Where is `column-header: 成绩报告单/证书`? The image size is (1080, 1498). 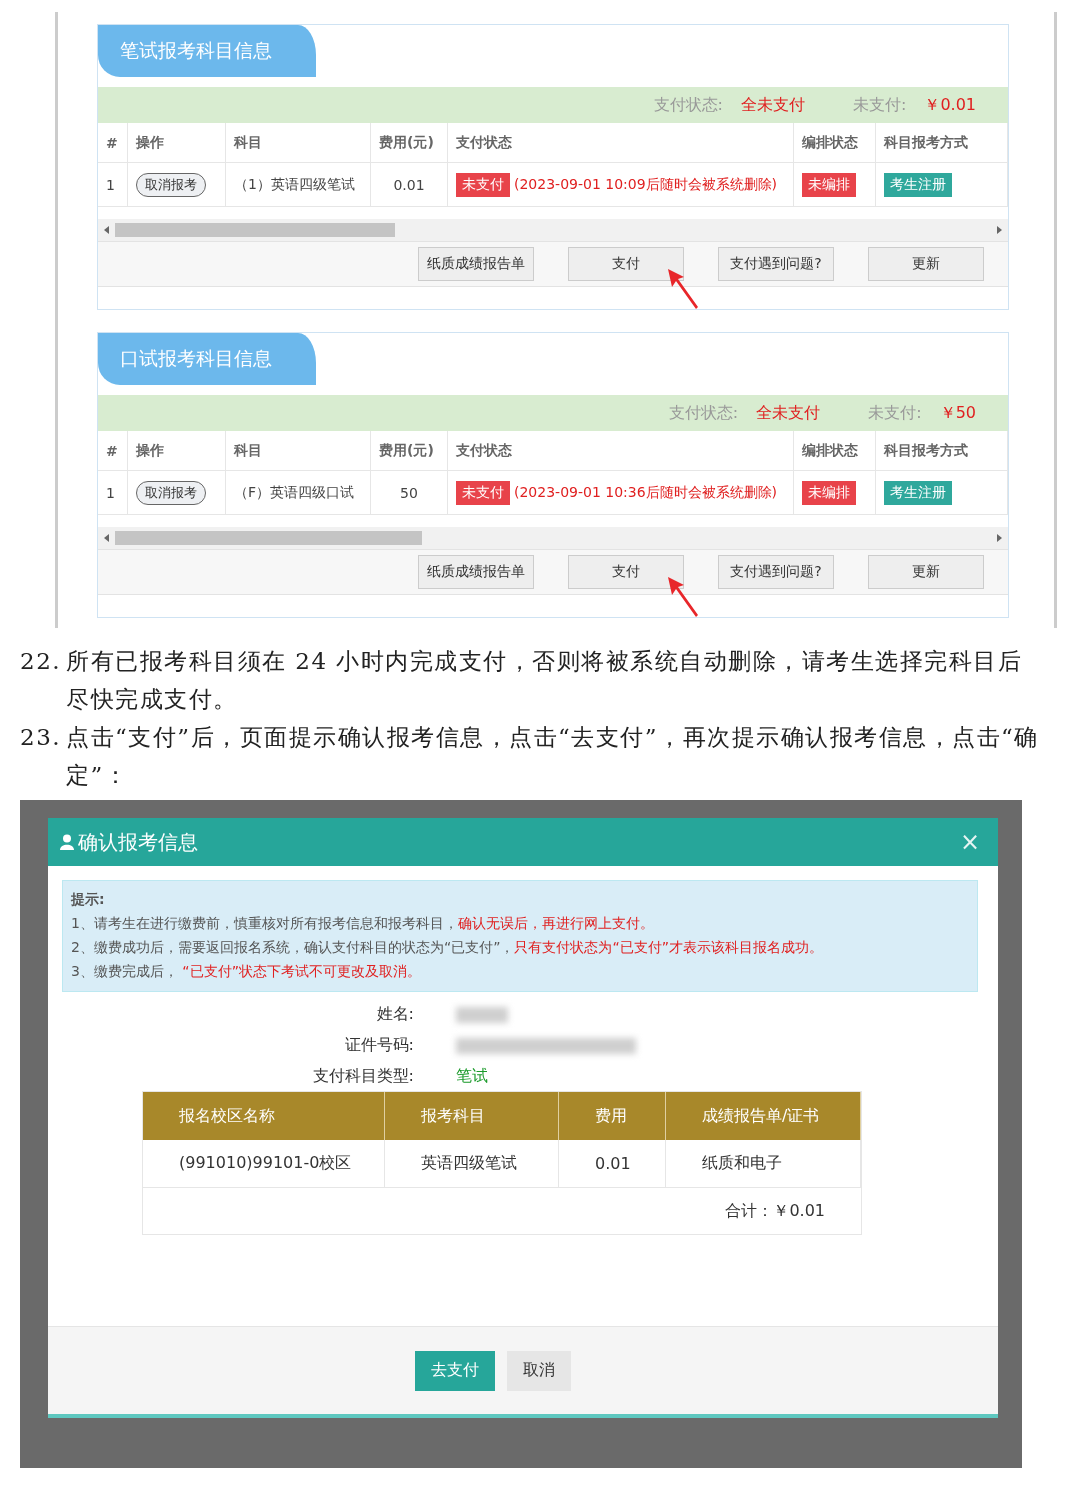
column-header: 成绩报告单/证书 is located at coordinates (763, 1116).